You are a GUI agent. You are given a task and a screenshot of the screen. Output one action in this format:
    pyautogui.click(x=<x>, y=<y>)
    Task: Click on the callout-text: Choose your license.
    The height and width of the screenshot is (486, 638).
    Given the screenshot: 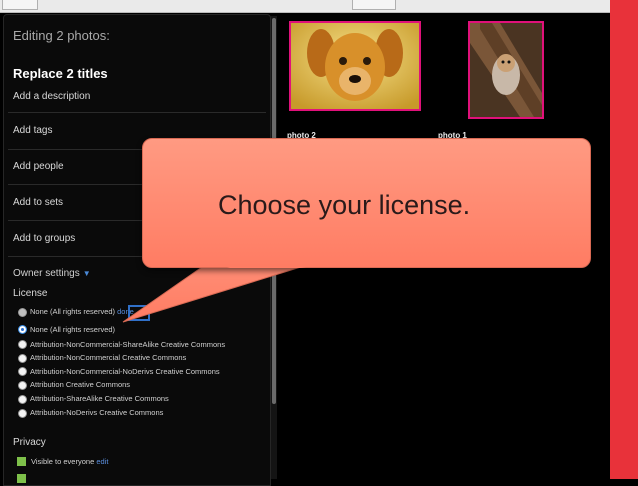 What is the action you would take?
    pyautogui.click(x=344, y=205)
    